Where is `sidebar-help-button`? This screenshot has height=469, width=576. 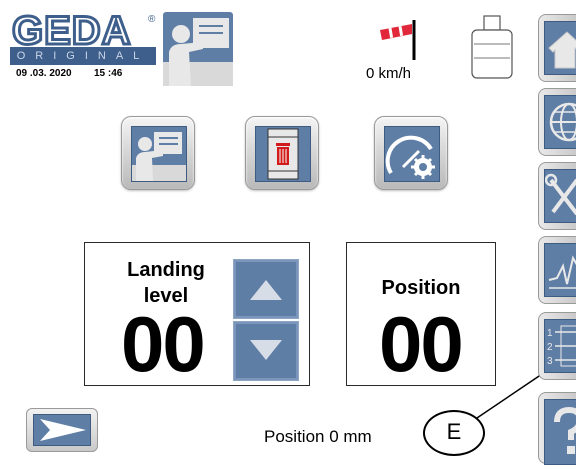 sidebar-help-button is located at coordinates (557, 428).